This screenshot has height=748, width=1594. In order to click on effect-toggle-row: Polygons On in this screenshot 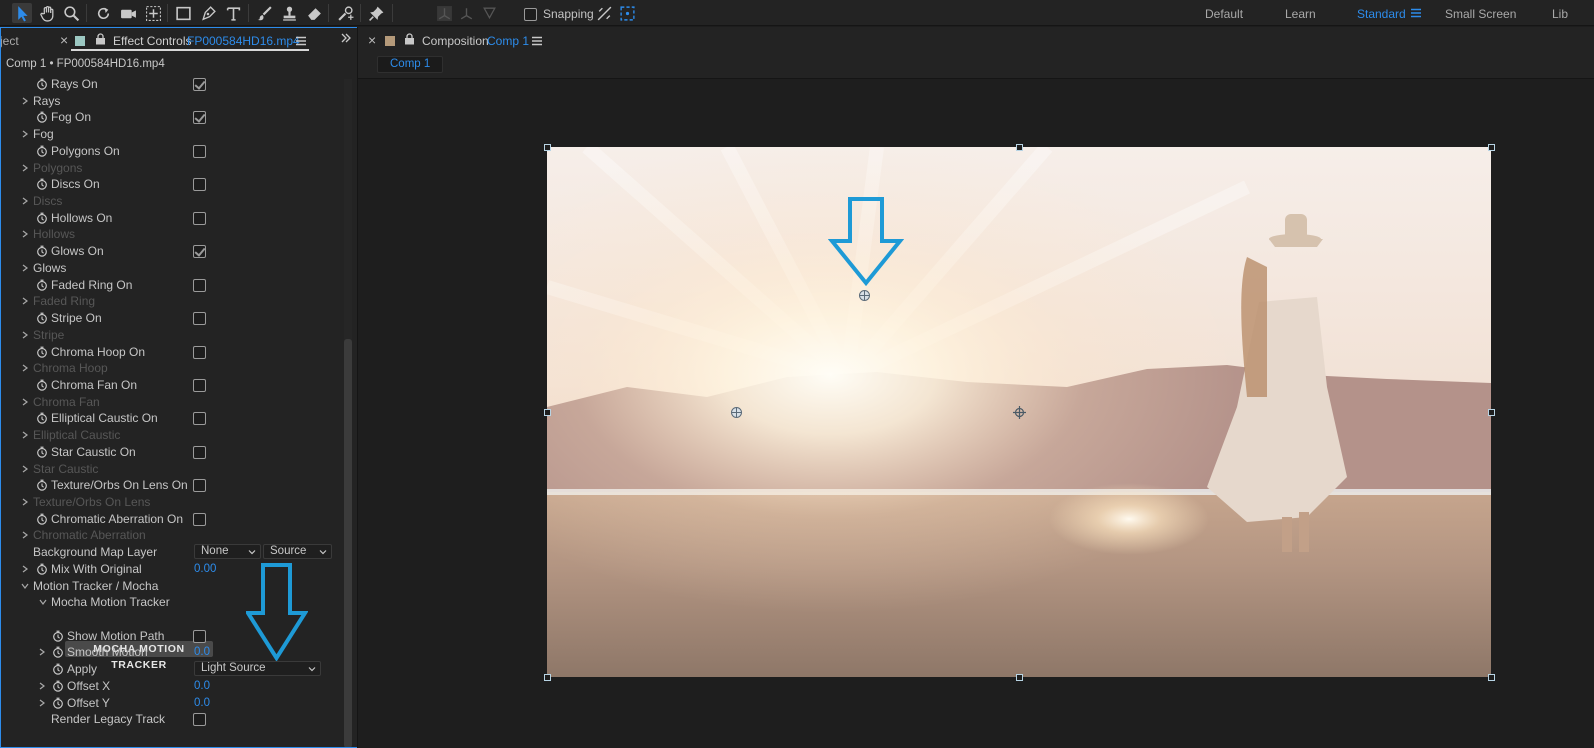, I will do `click(170, 151)`.